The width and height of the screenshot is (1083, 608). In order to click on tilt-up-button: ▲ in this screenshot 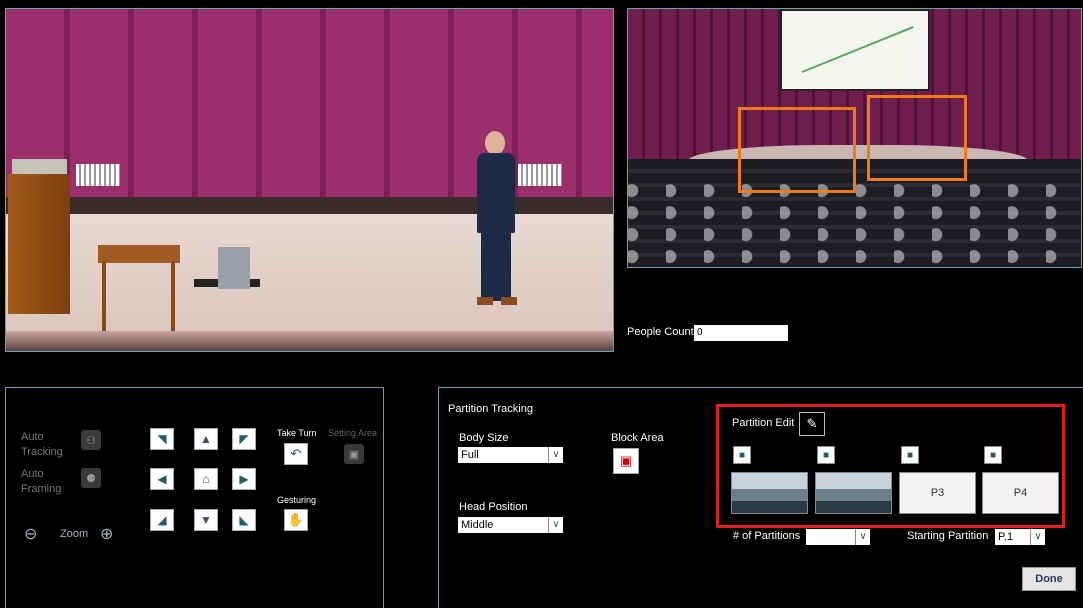, I will do `click(206, 439)`.